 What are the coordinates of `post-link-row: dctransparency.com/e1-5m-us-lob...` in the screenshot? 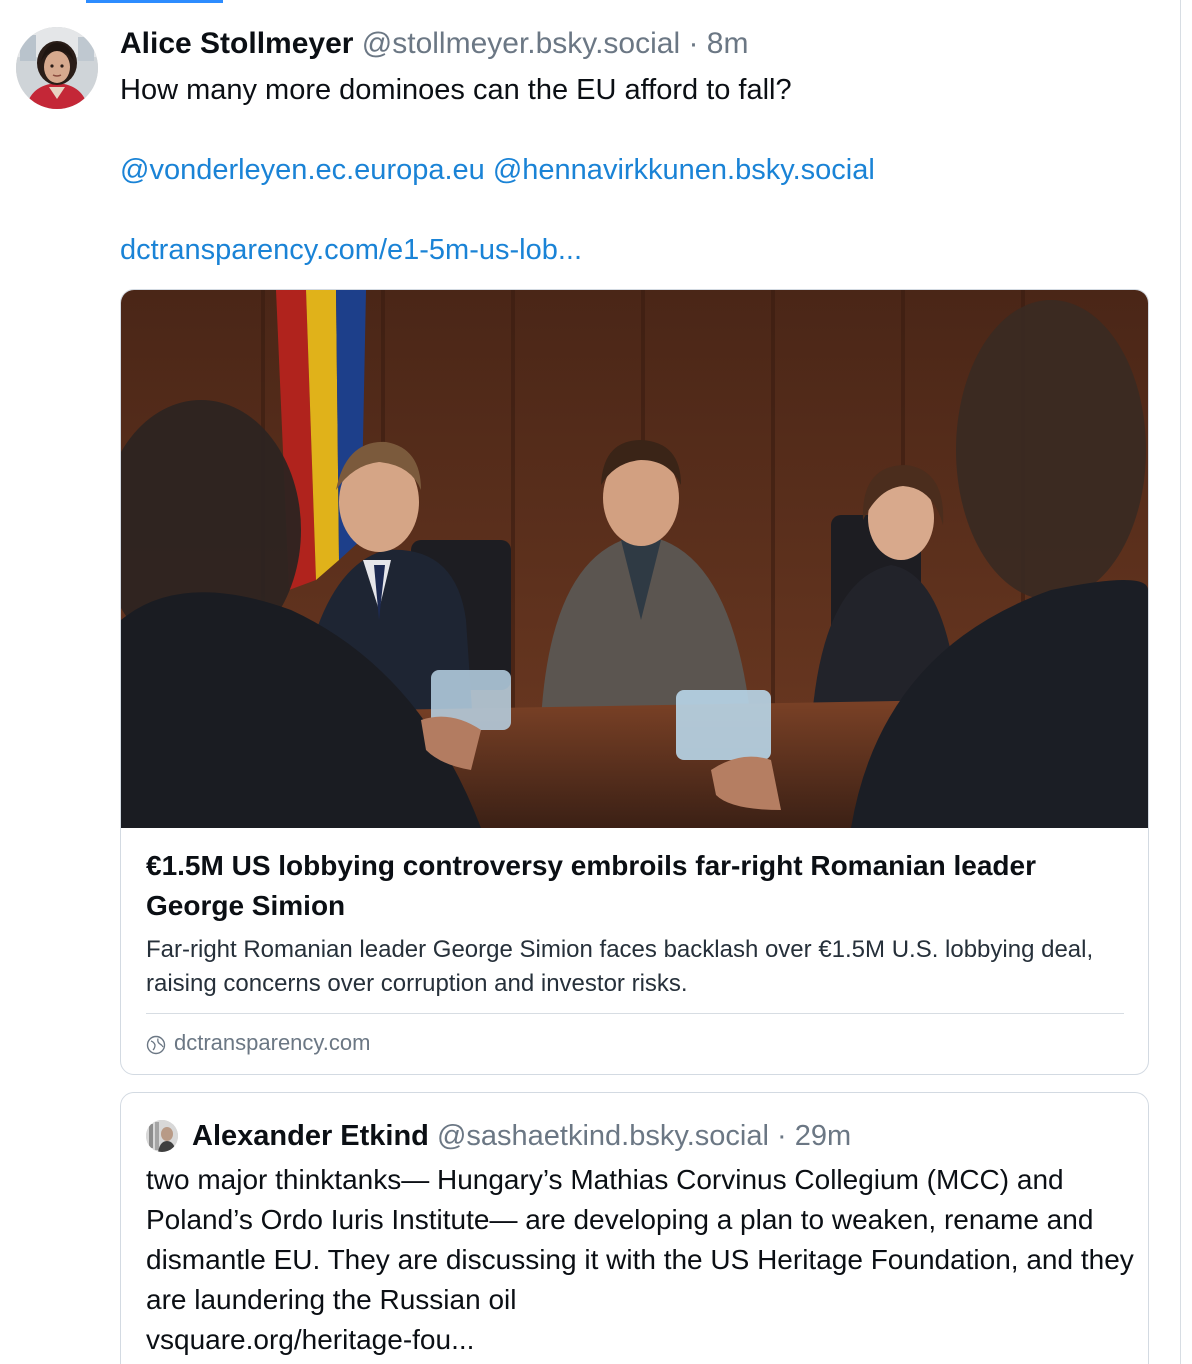 It's located at (635, 250).